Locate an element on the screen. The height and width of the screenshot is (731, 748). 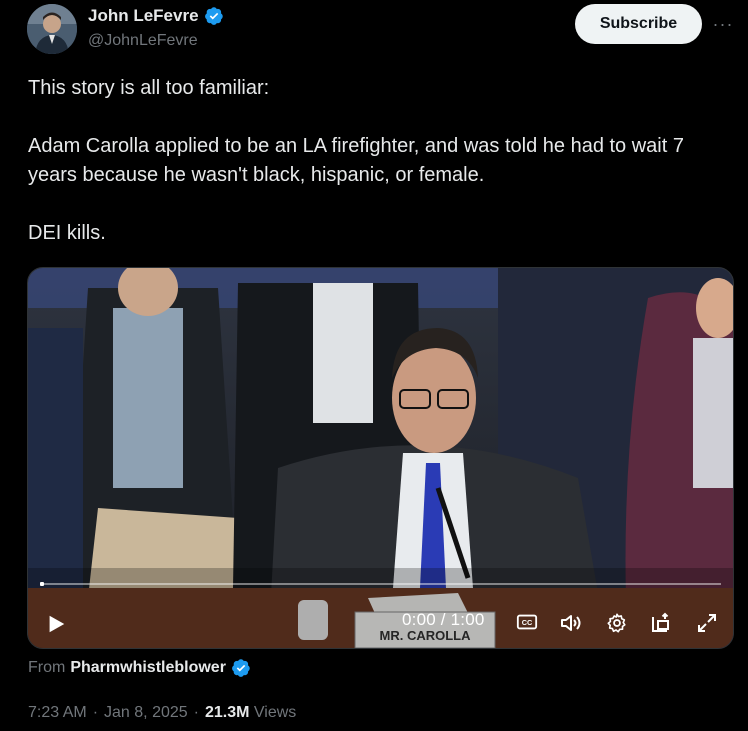
tweet-header: John LeFevre @JohnLeFevre Subscribe ··· is located at coordinates (374, 30).